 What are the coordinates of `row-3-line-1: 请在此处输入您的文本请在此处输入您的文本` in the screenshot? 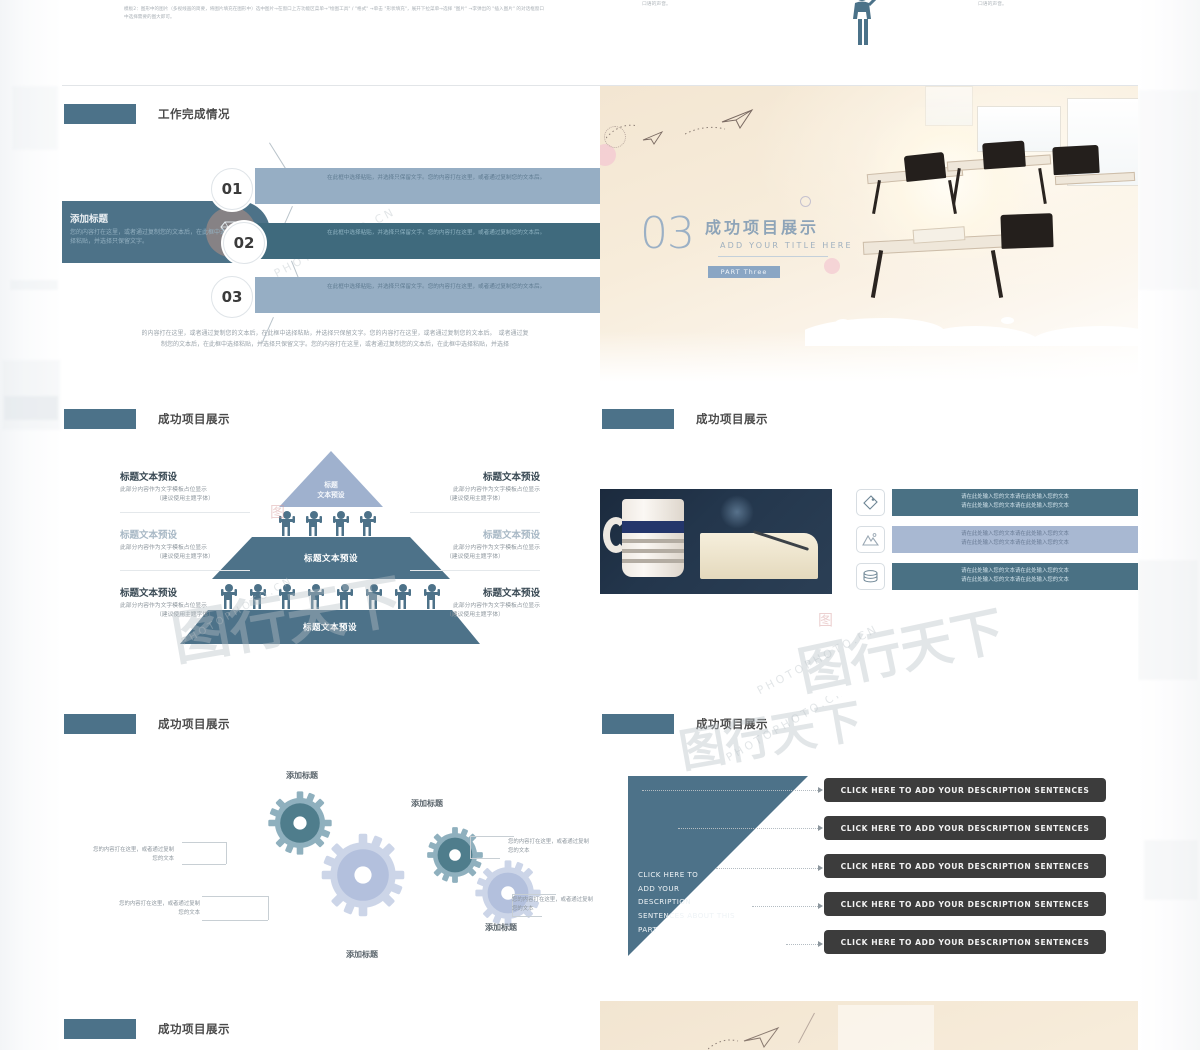 It's located at (1015, 571).